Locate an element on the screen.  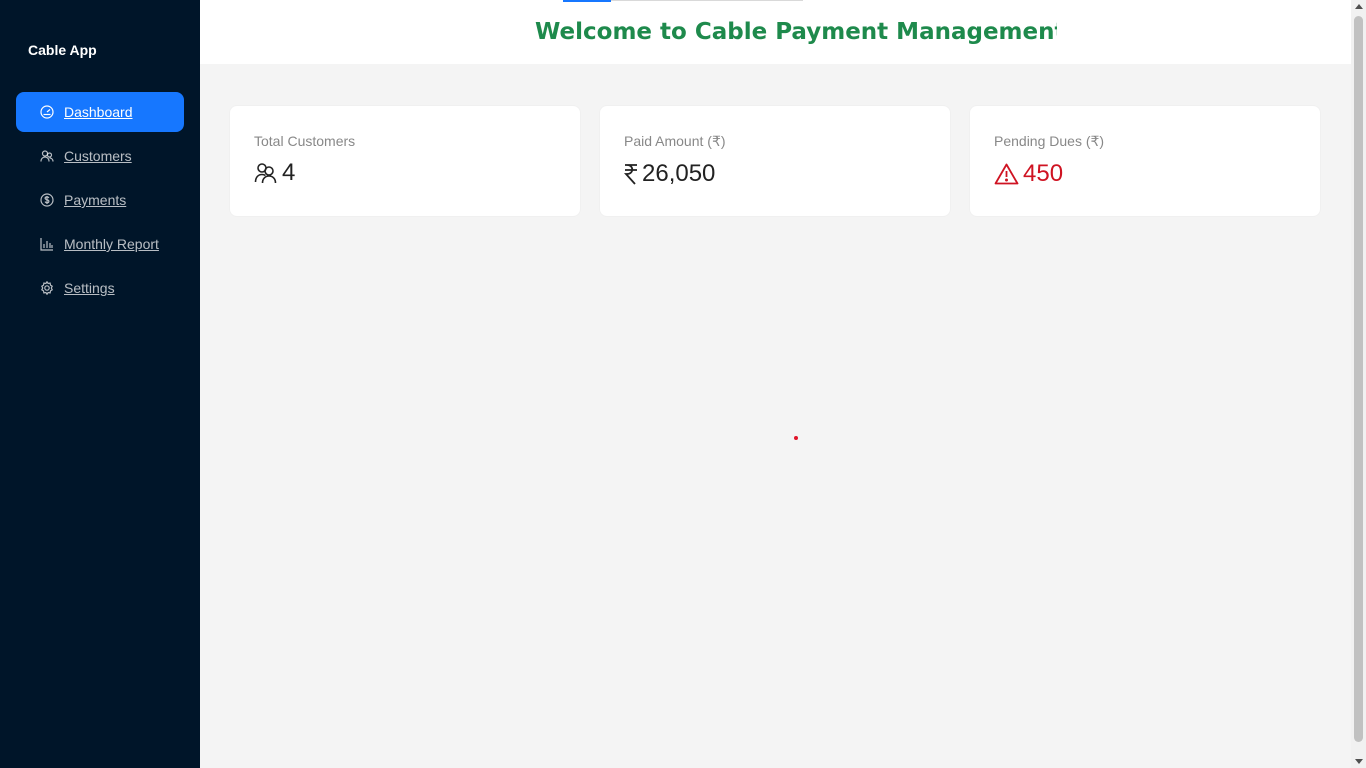
stat-title: Total Customers is located at coordinates (305, 141).